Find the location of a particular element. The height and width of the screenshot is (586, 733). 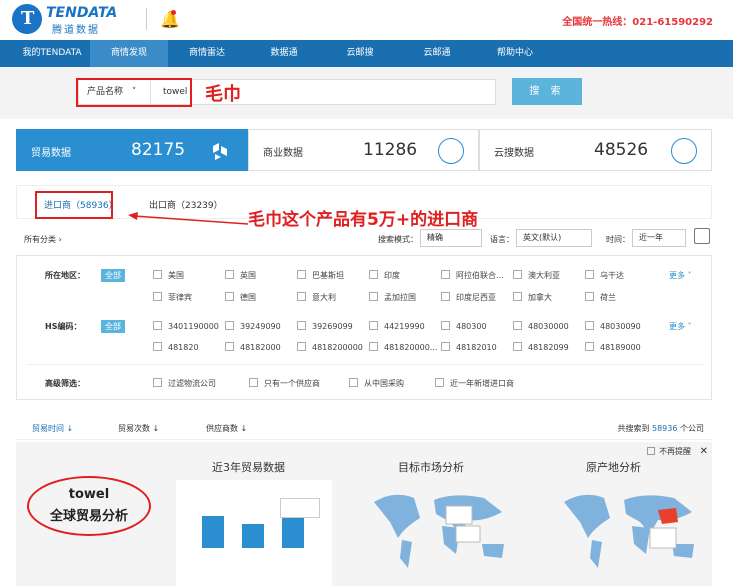

annotation-ellipse: towel 全球贸易分析 is located at coordinates (89, 506).